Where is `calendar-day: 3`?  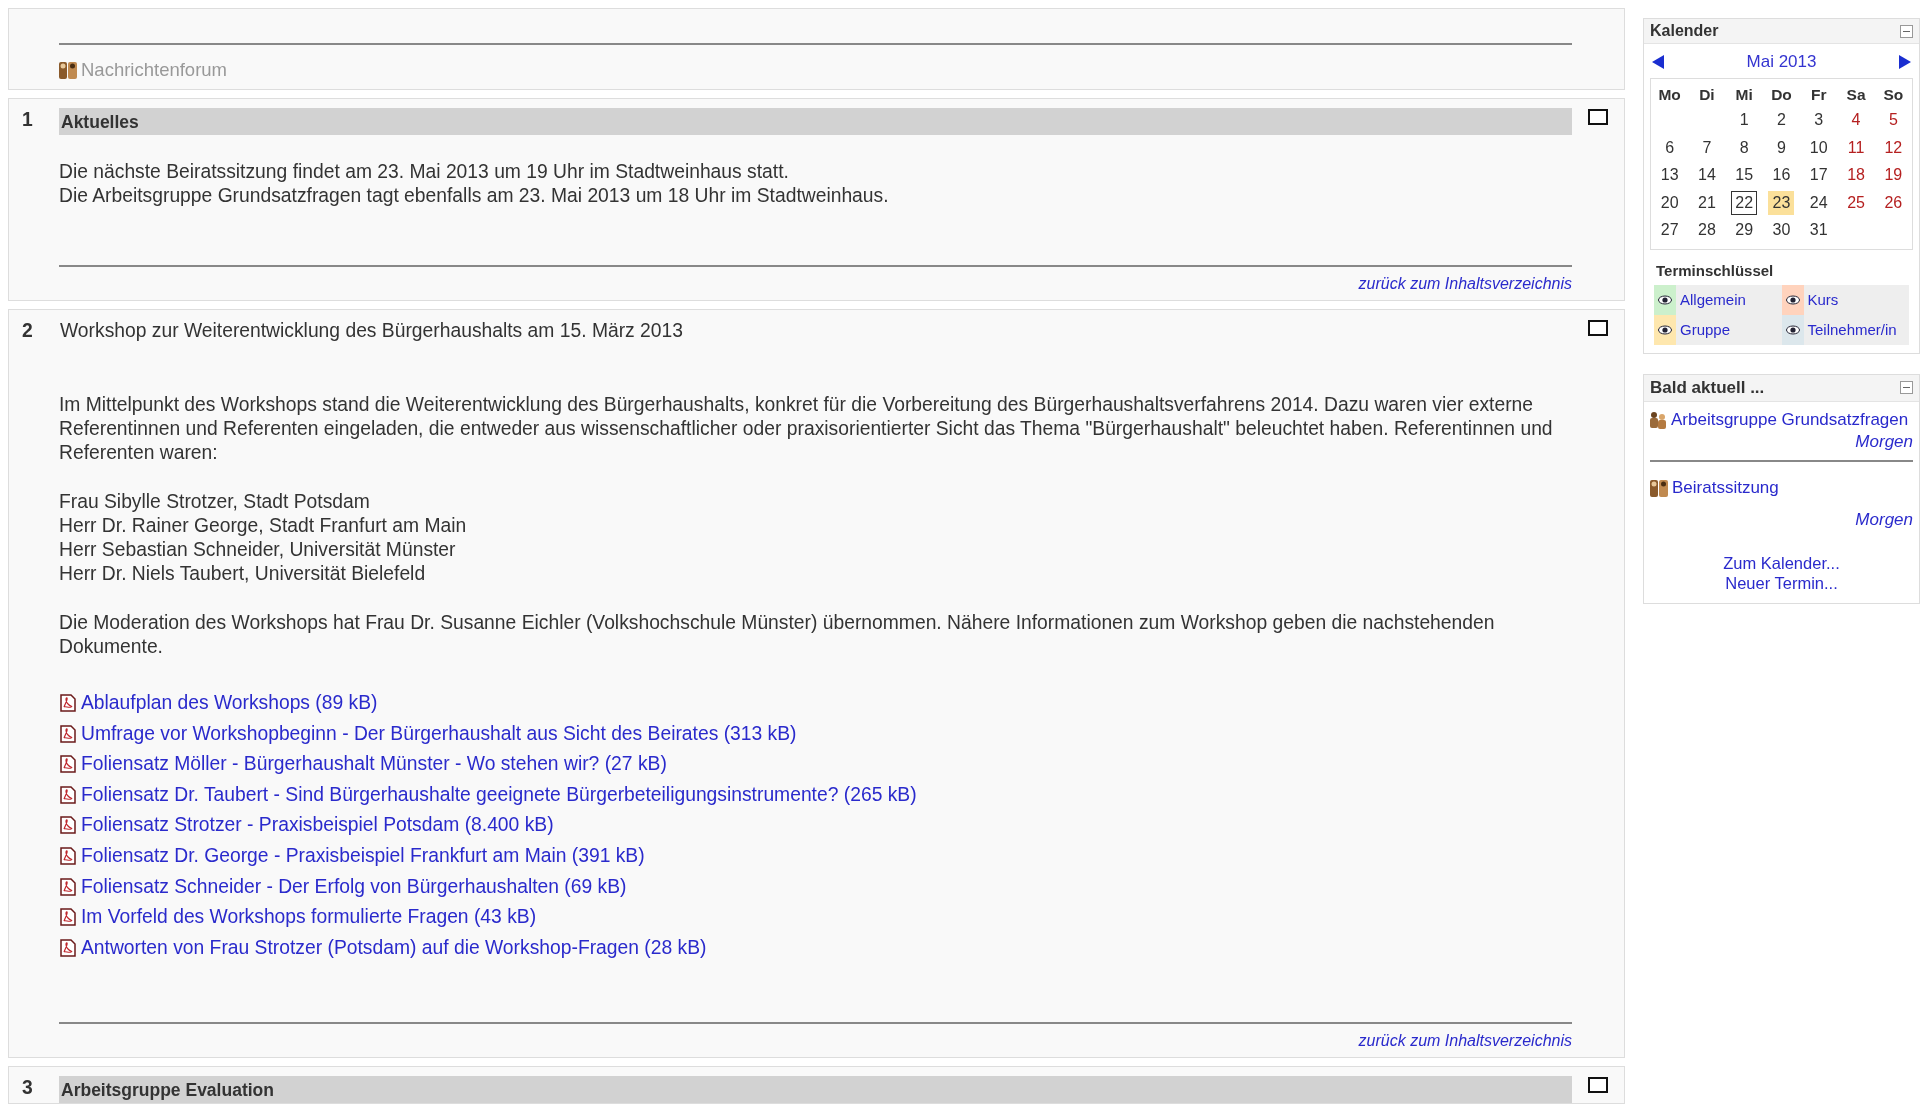 calendar-day: 3 is located at coordinates (1818, 120).